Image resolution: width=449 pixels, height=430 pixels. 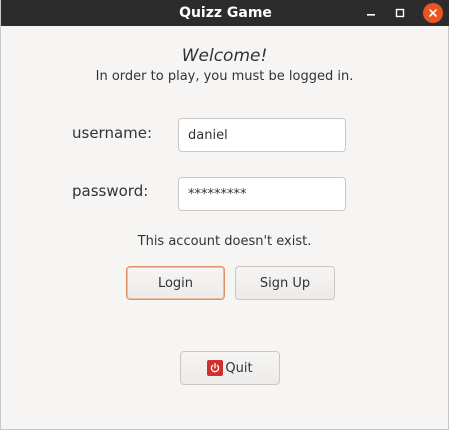 I want to click on password-label: password:, so click(x=110, y=191).